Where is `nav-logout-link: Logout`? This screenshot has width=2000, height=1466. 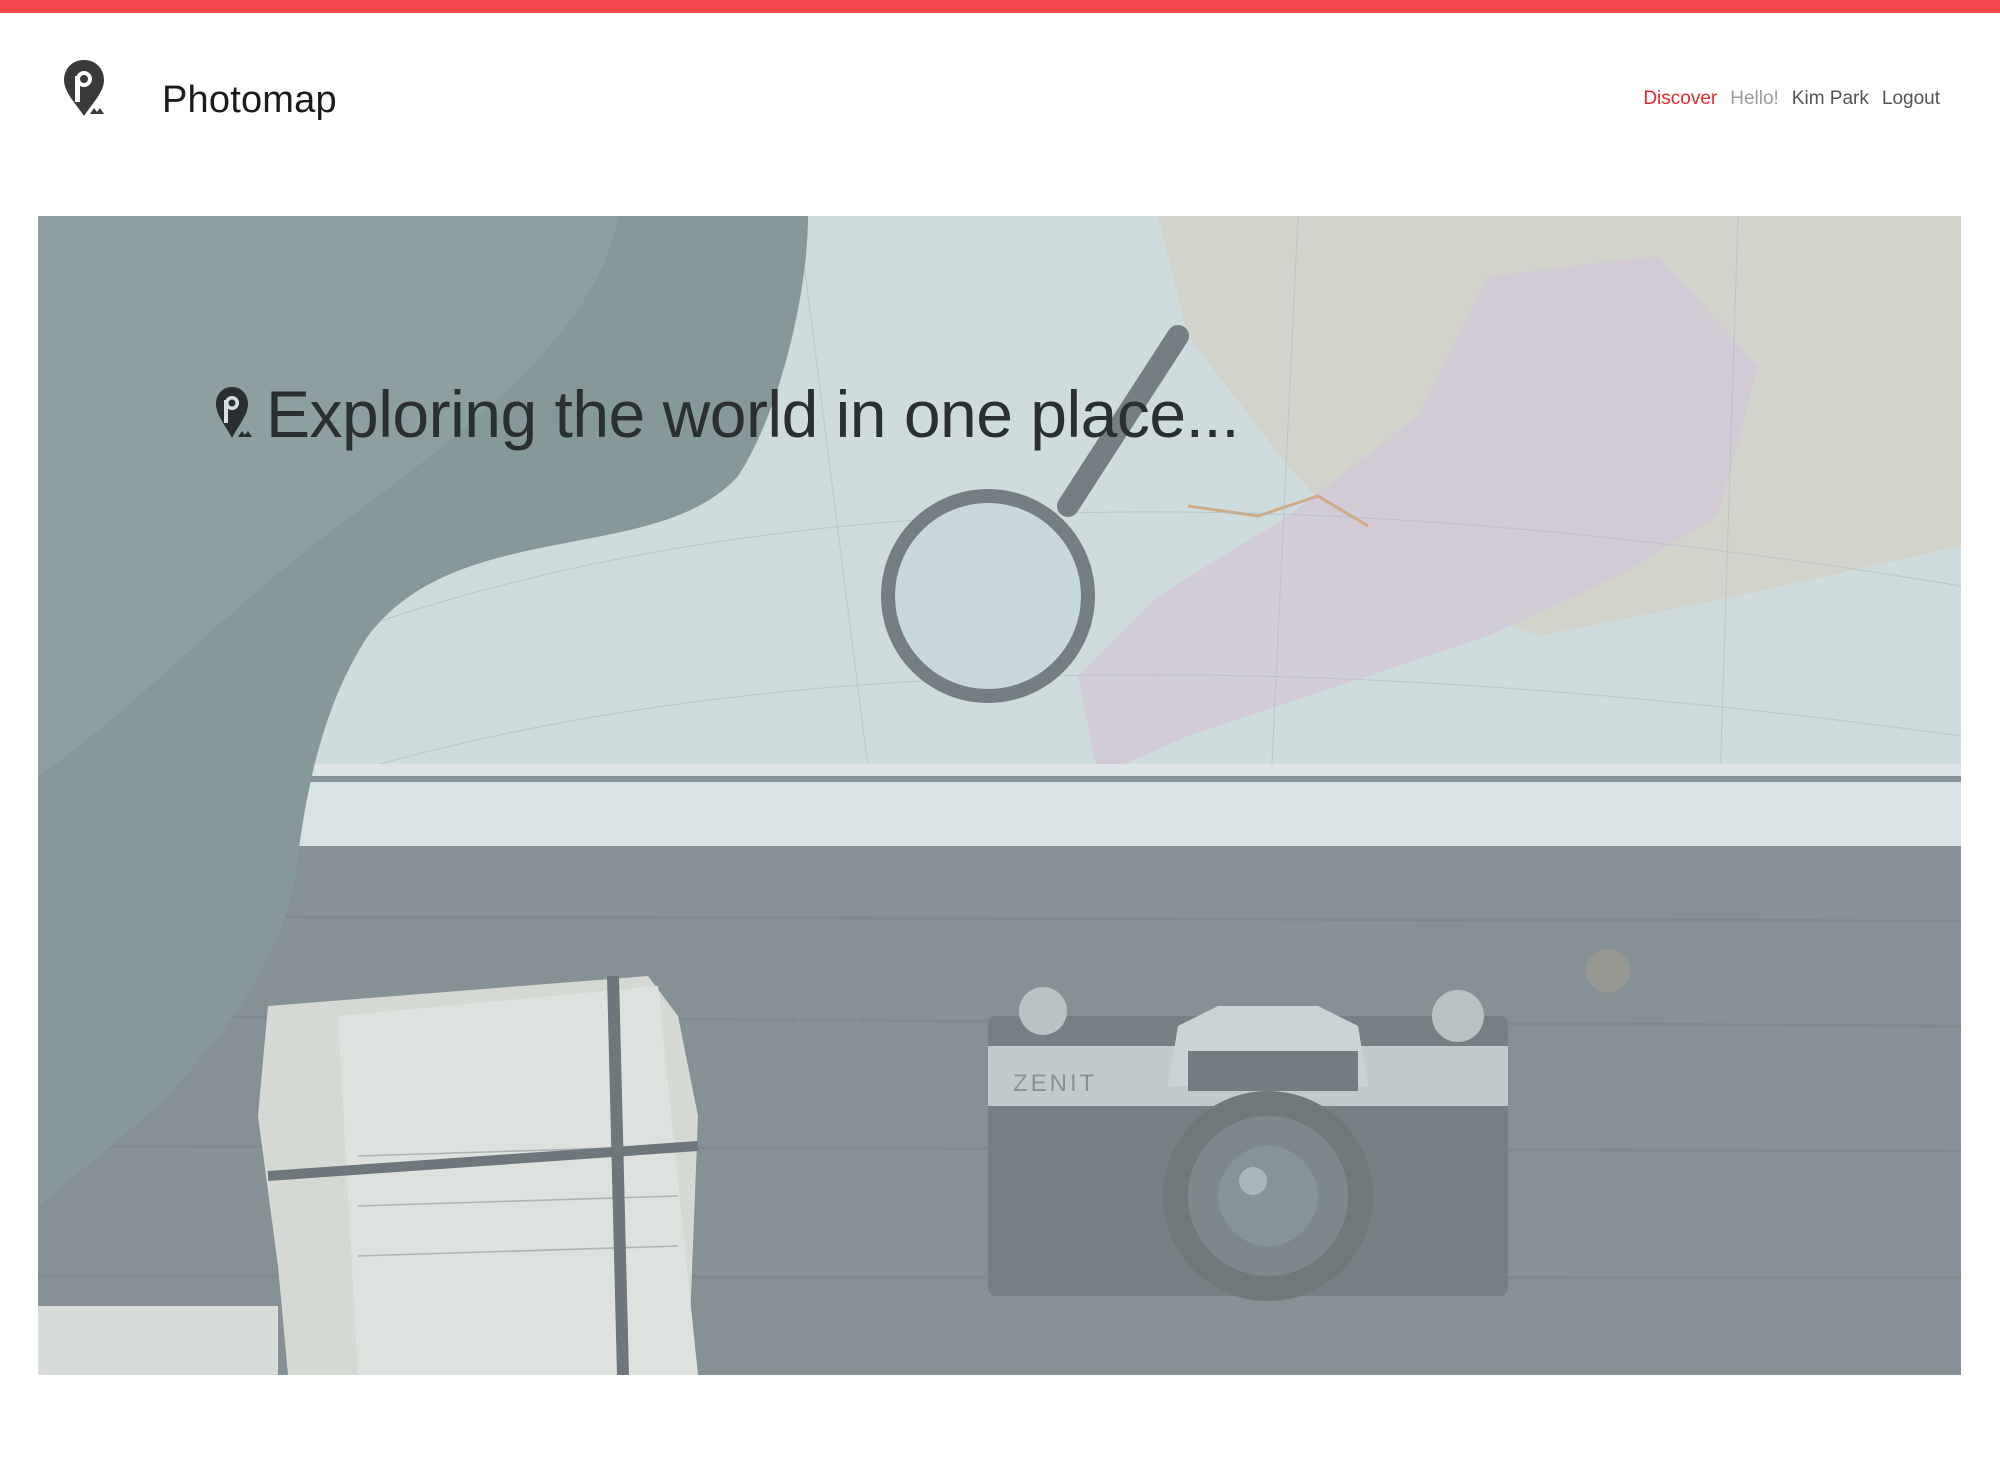 nav-logout-link: Logout is located at coordinates (1911, 99).